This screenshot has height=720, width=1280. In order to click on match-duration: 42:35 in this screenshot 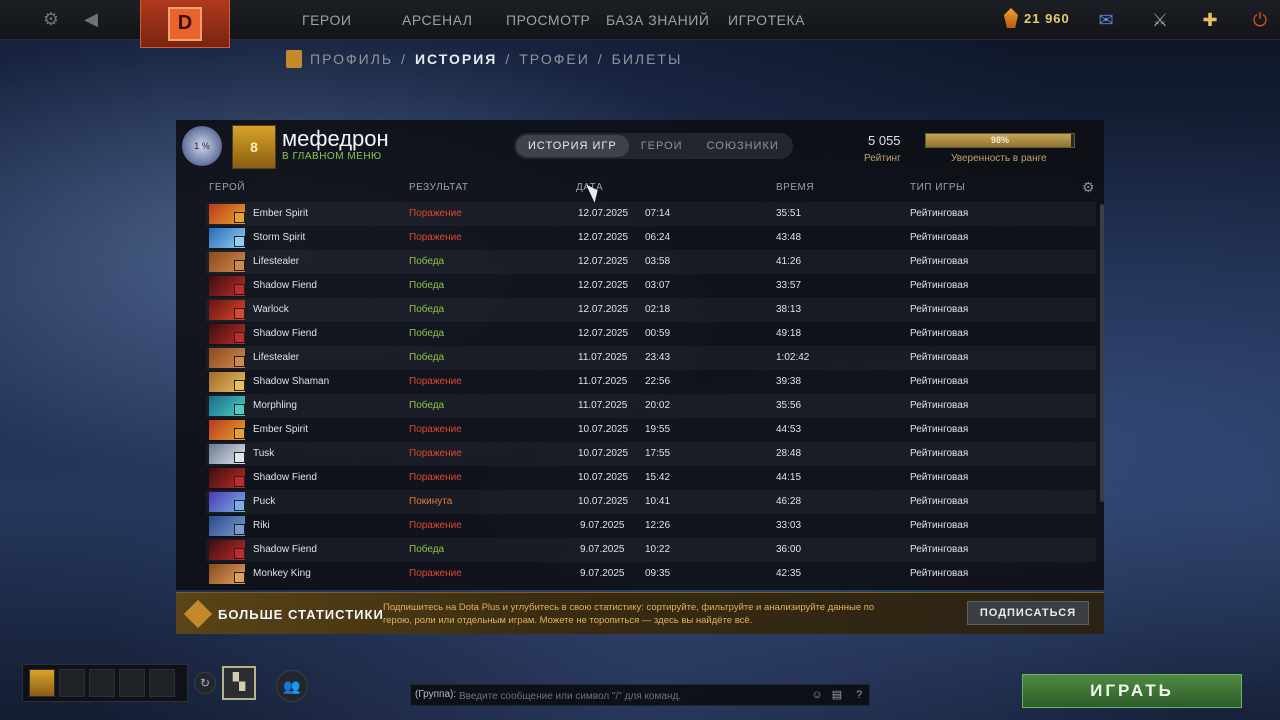, I will do `click(789, 573)`.